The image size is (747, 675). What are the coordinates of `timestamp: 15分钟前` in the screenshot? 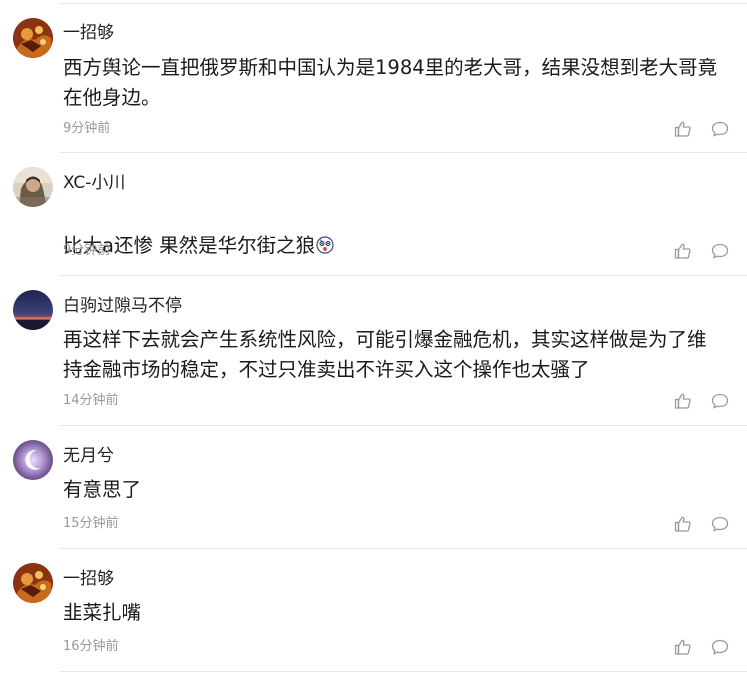 It's located at (91, 523).